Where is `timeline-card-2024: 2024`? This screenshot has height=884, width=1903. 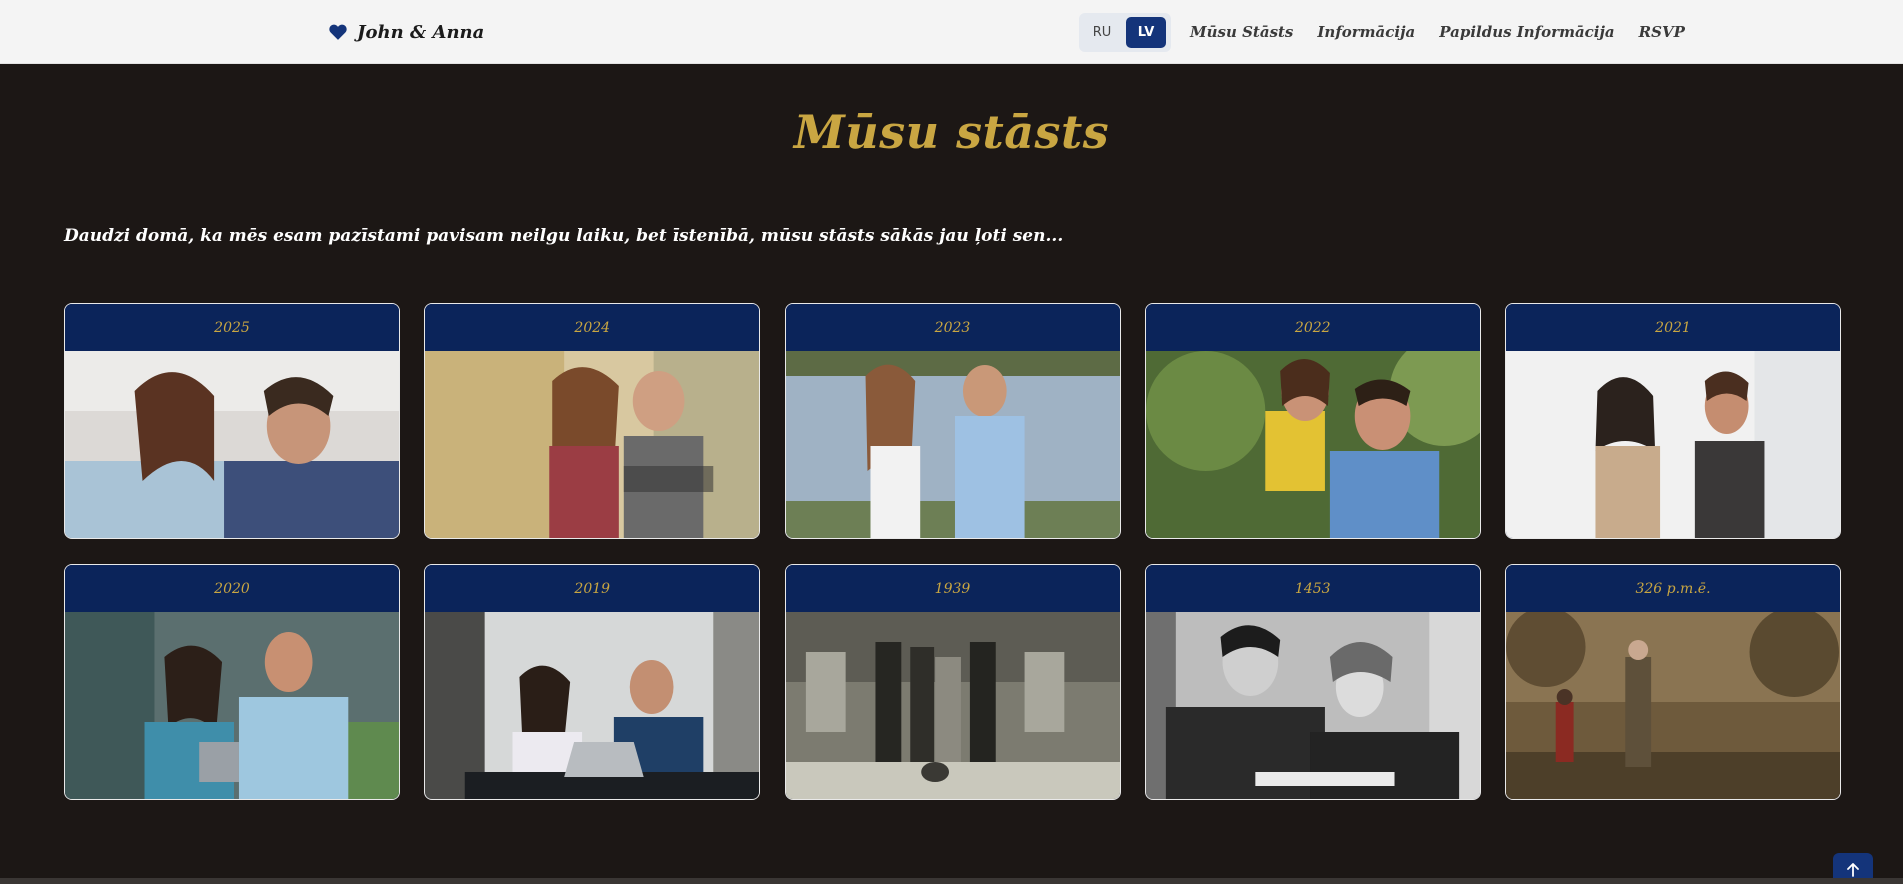
timeline-card-2024: 2024 is located at coordinates (592, 421).